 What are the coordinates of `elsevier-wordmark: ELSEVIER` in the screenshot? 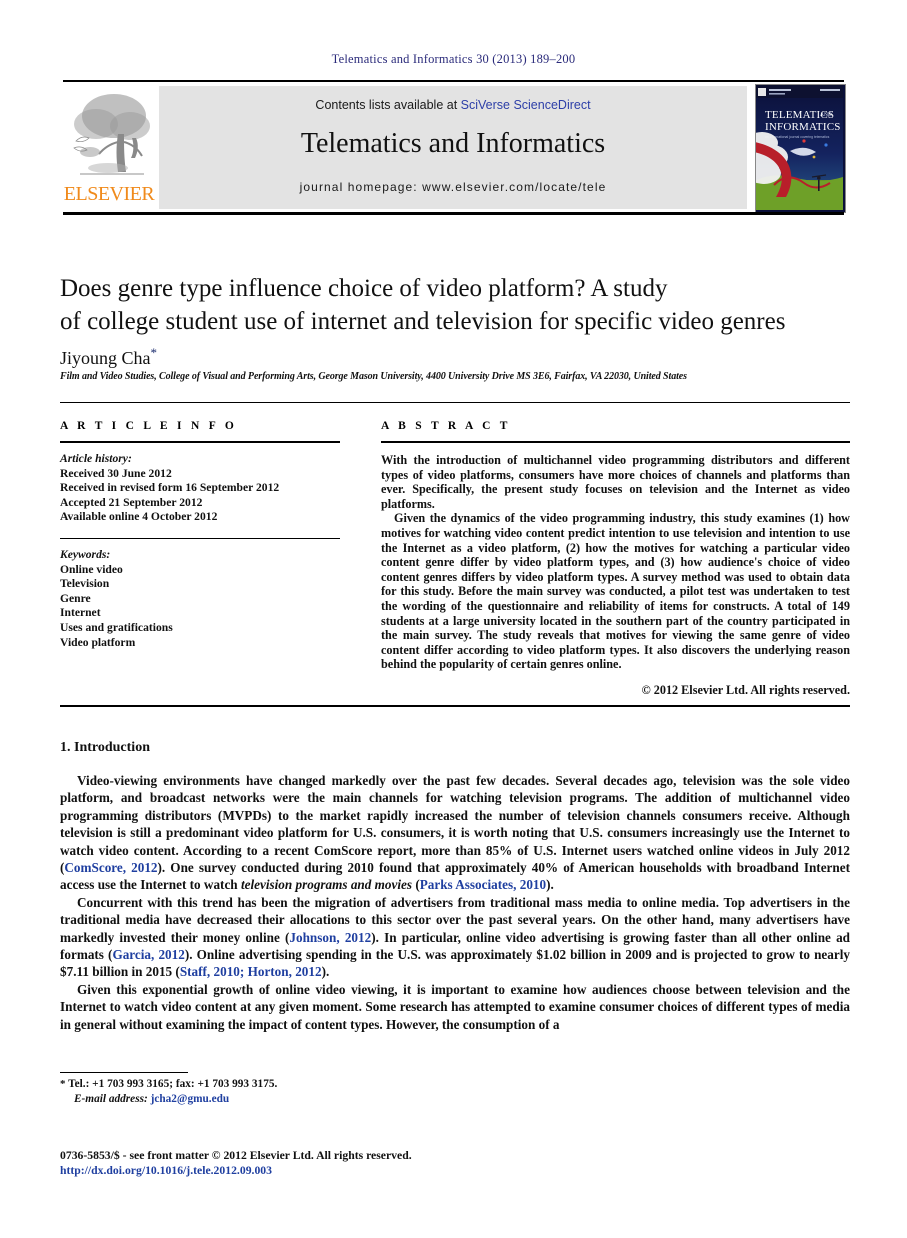 It's located at (109, 194).